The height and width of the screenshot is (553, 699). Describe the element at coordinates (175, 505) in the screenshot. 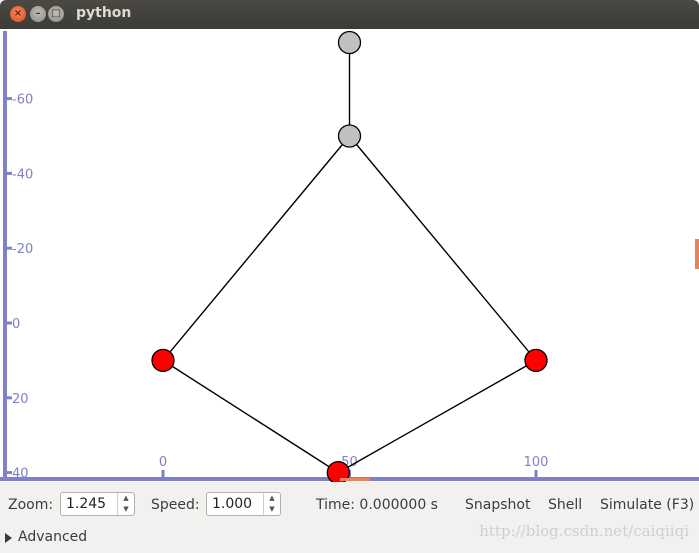

I see `speed-label: Speed:` at that location.